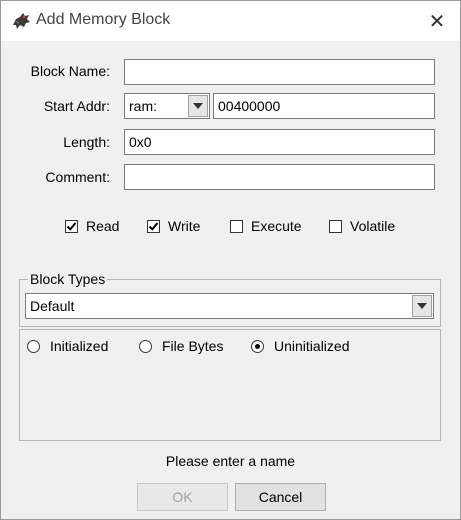 Image resolution: width=461 pixels, height=520 pixels. I want to click on read-checkbox: Read, so click(92, 226).